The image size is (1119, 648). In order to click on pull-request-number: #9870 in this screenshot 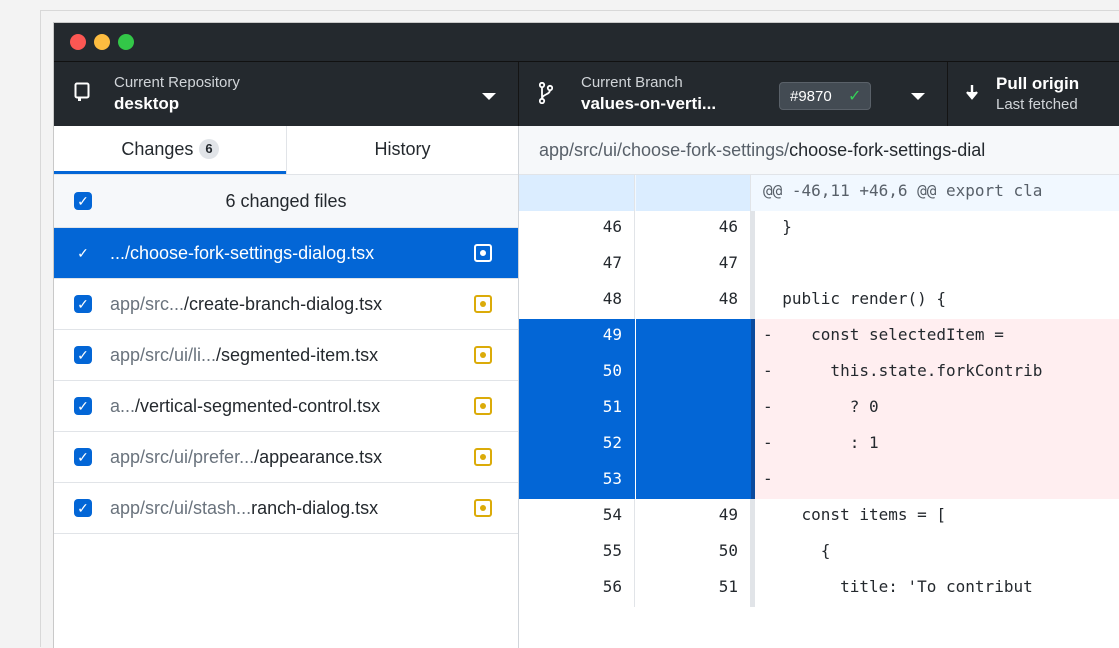, I will do `click(811, 96)`.